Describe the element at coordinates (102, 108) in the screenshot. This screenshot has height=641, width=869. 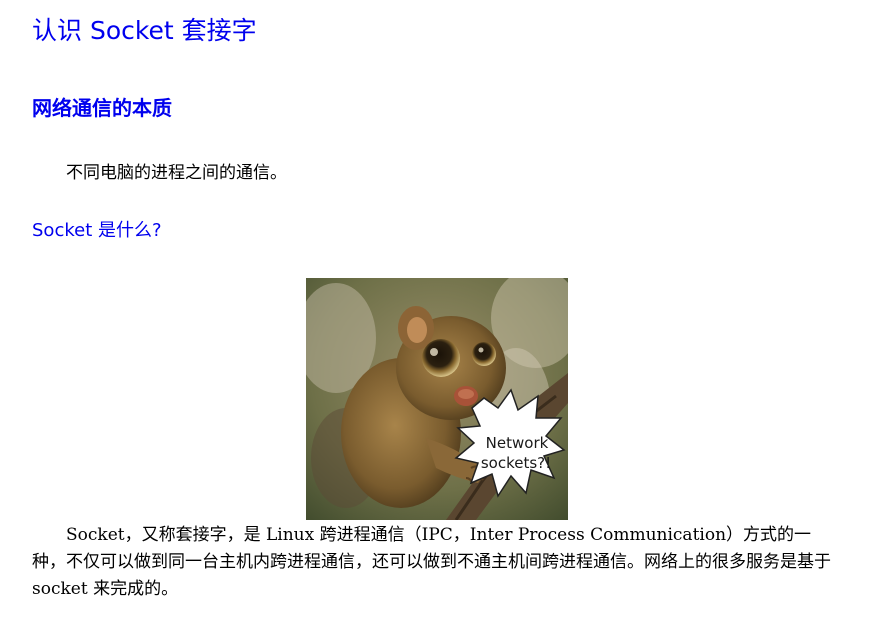
I see `section-heading: 网络通信的本质` at that location.